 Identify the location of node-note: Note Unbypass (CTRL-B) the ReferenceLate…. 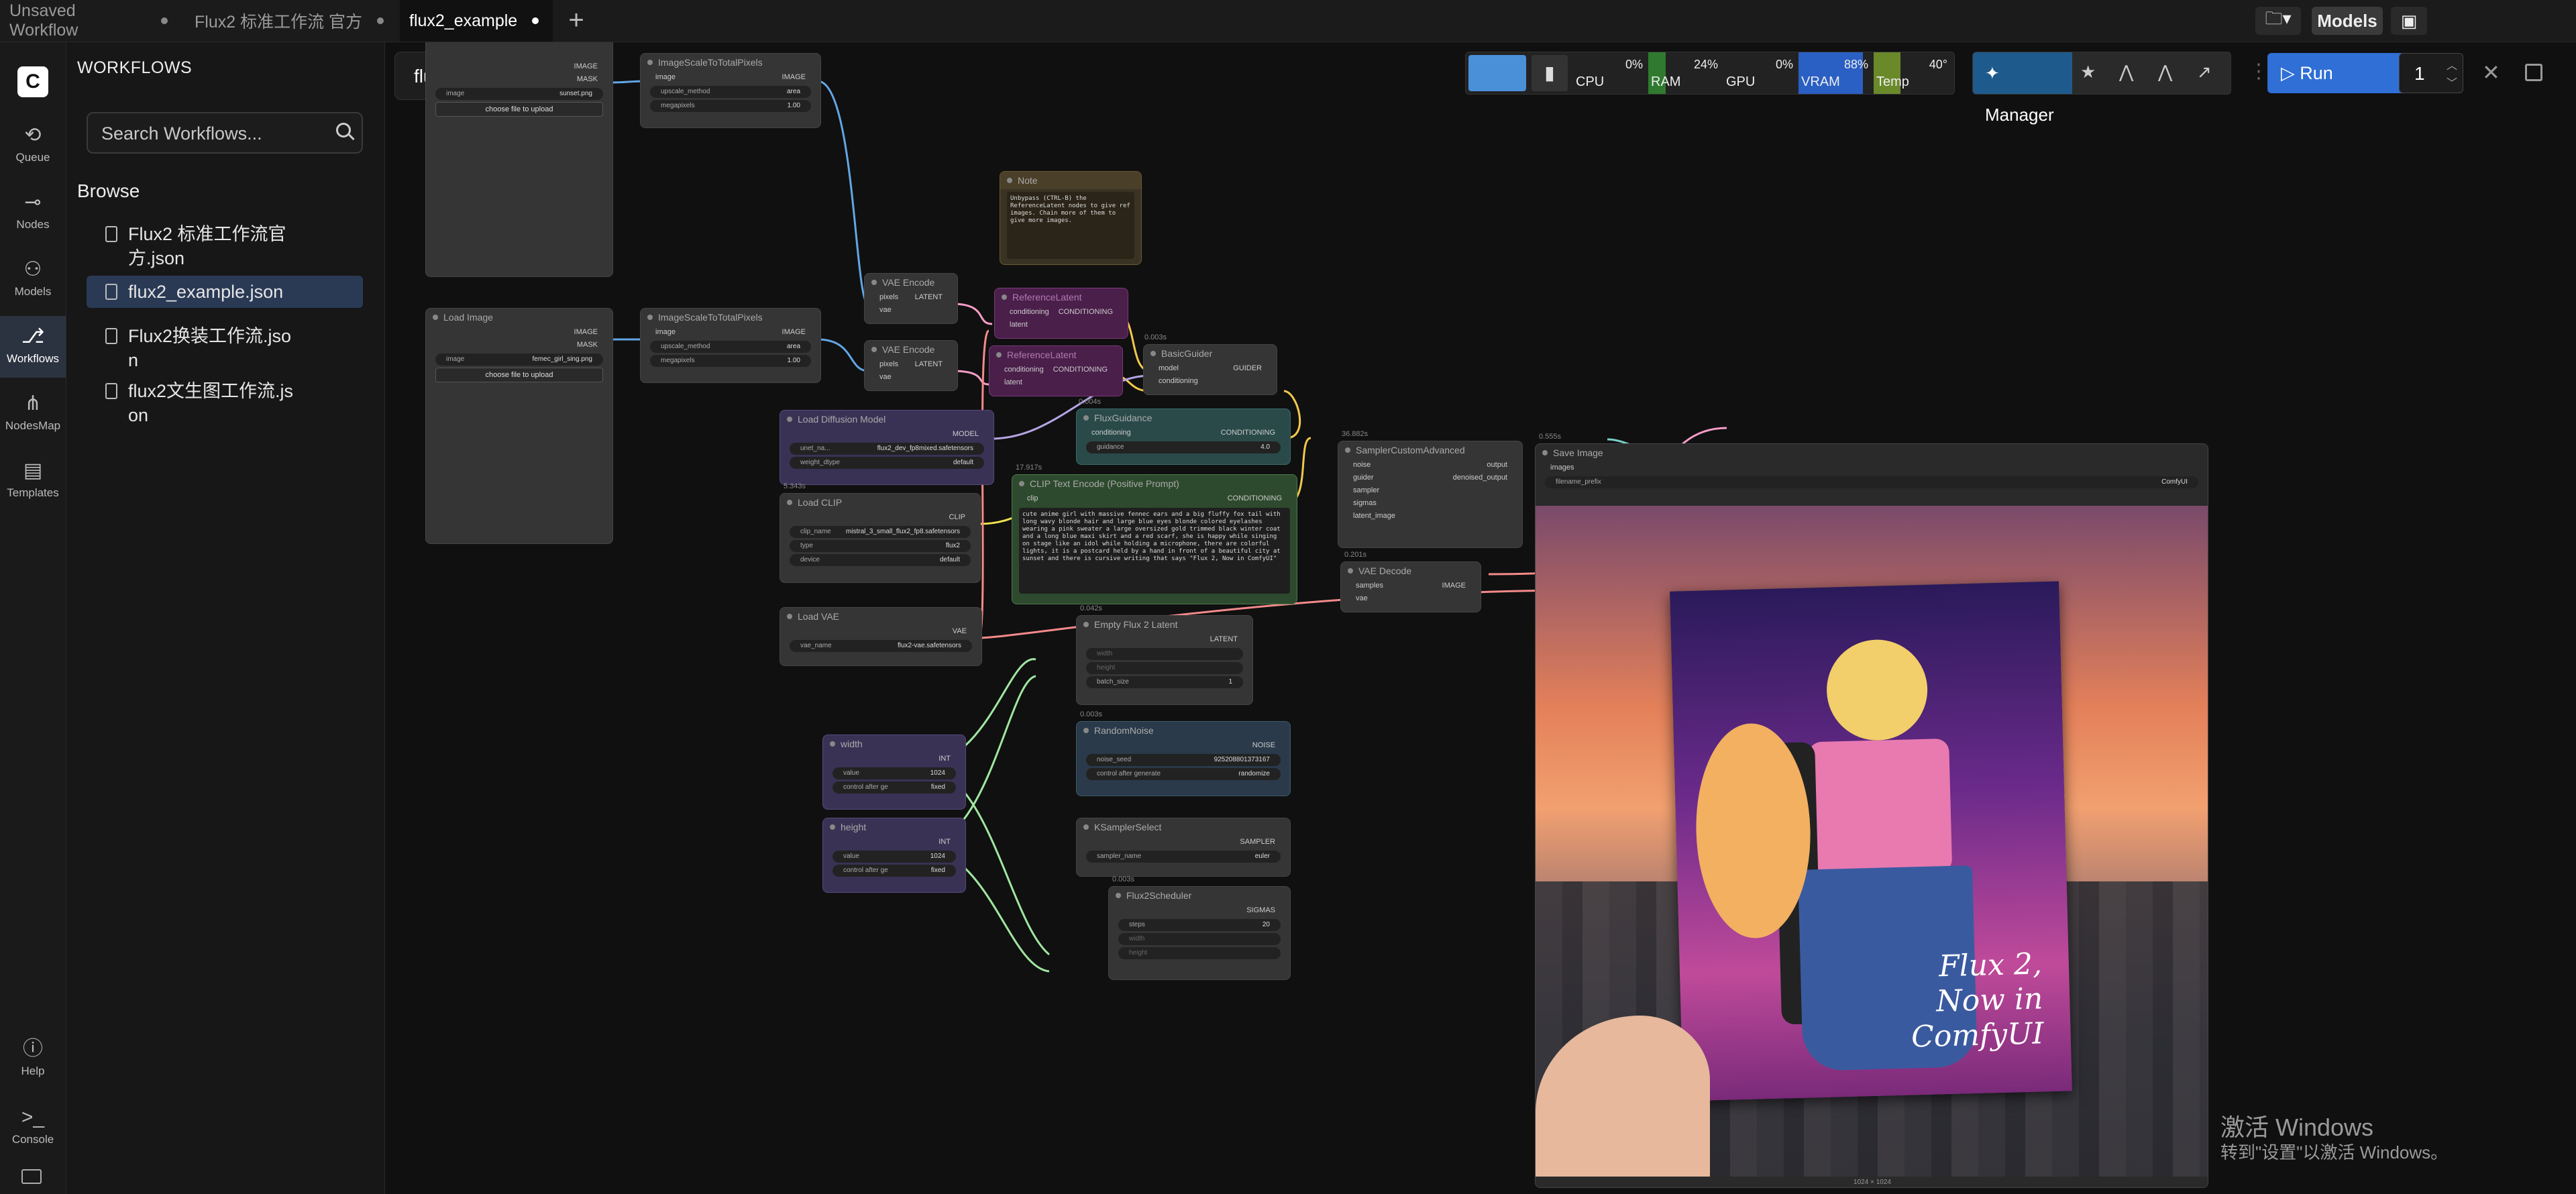
(1071, 218).